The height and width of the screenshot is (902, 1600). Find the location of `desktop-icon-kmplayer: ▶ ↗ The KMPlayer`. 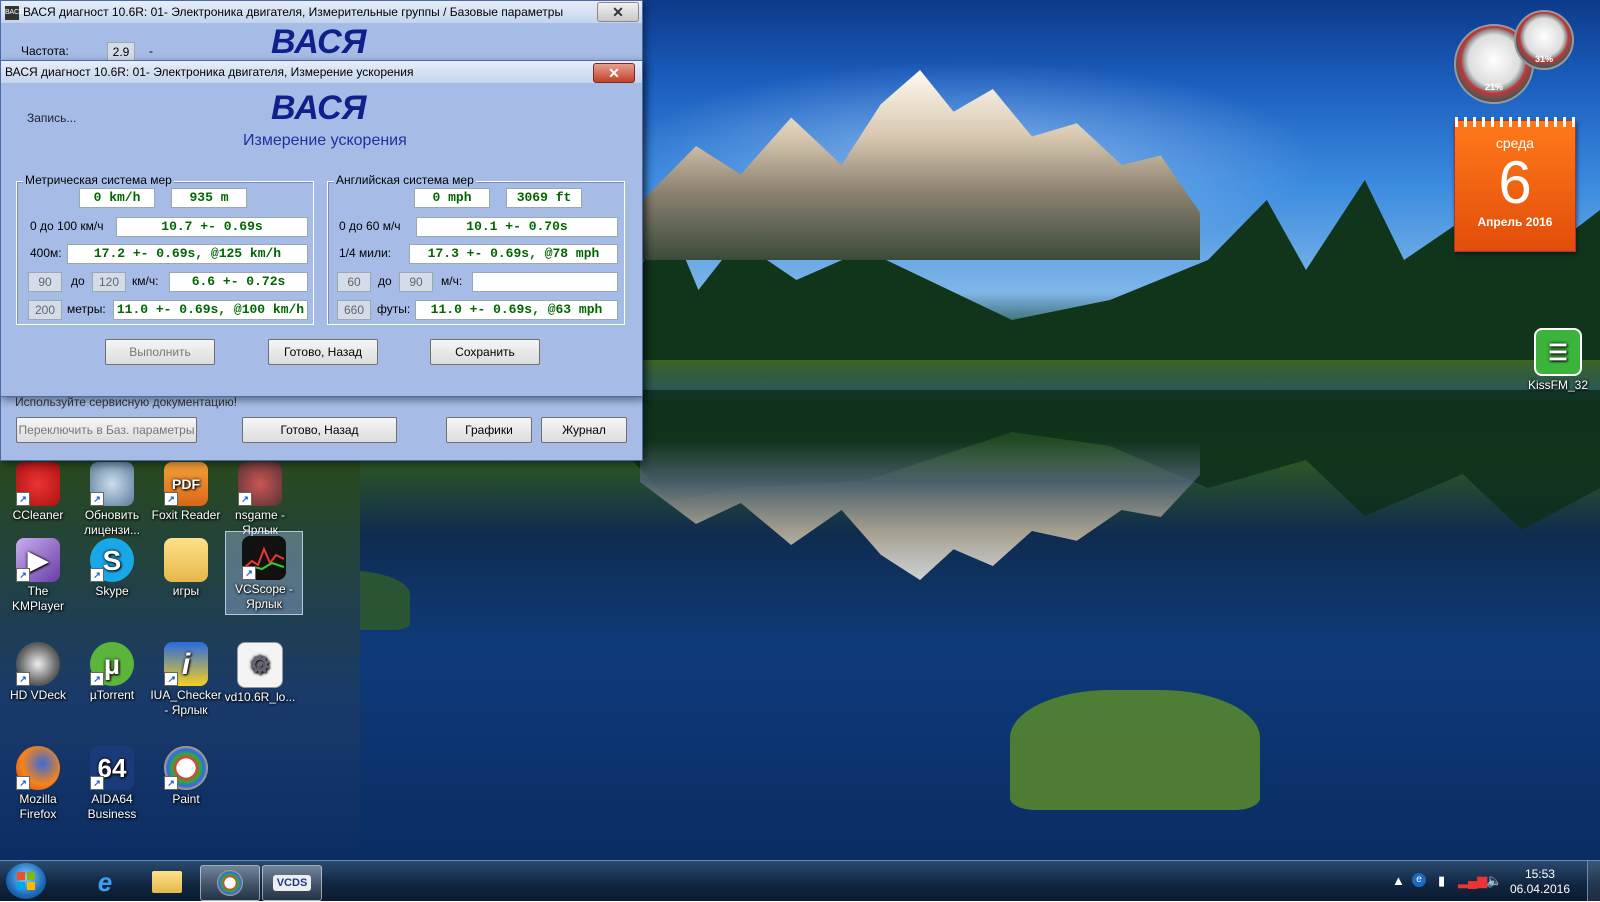

desktop-icon-kmplayer: ▶ ↗ The KMPlayer is located at coordinates (38, 576).